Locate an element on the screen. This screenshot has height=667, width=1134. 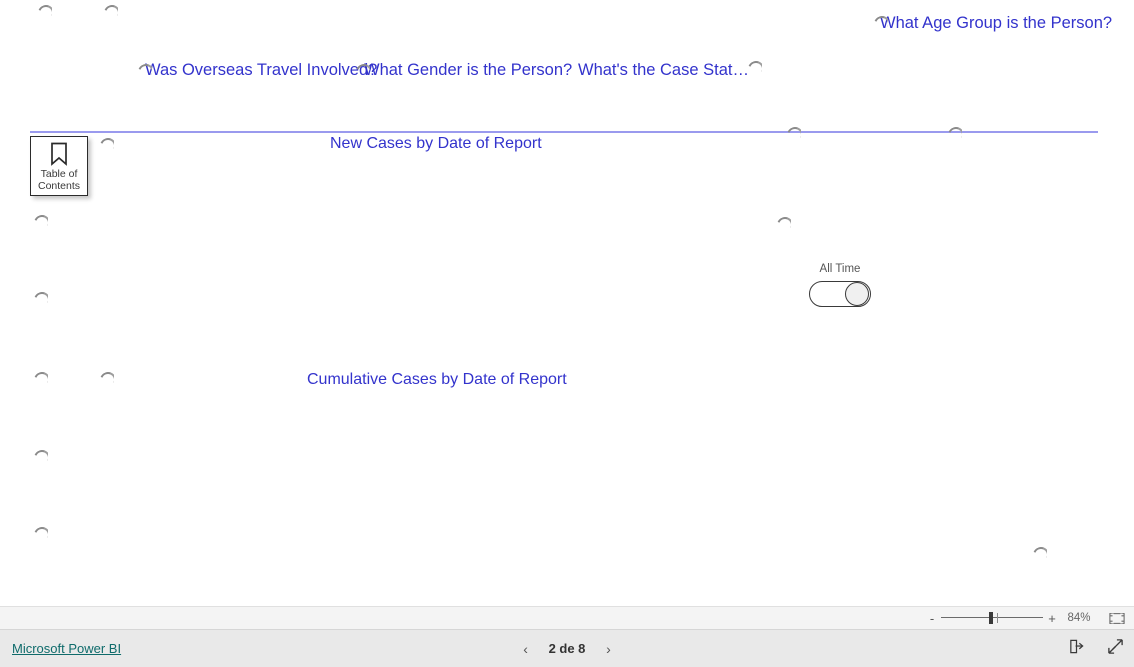
zoom-out-button: - is located at coordinates (932, 618).